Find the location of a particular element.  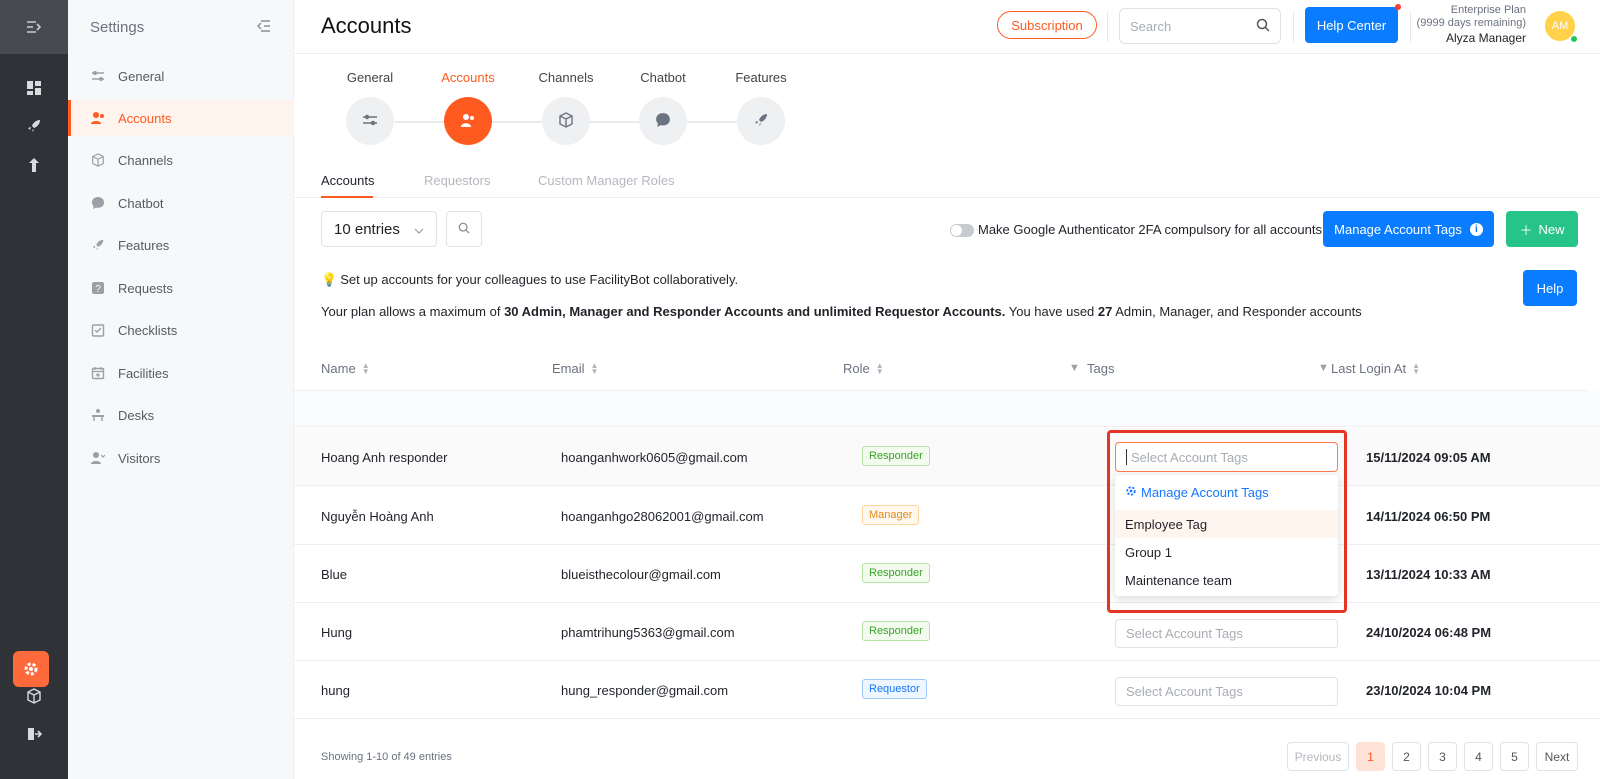

column-header-role: Role ▲ ▼ is located at coordinates (863, 368).